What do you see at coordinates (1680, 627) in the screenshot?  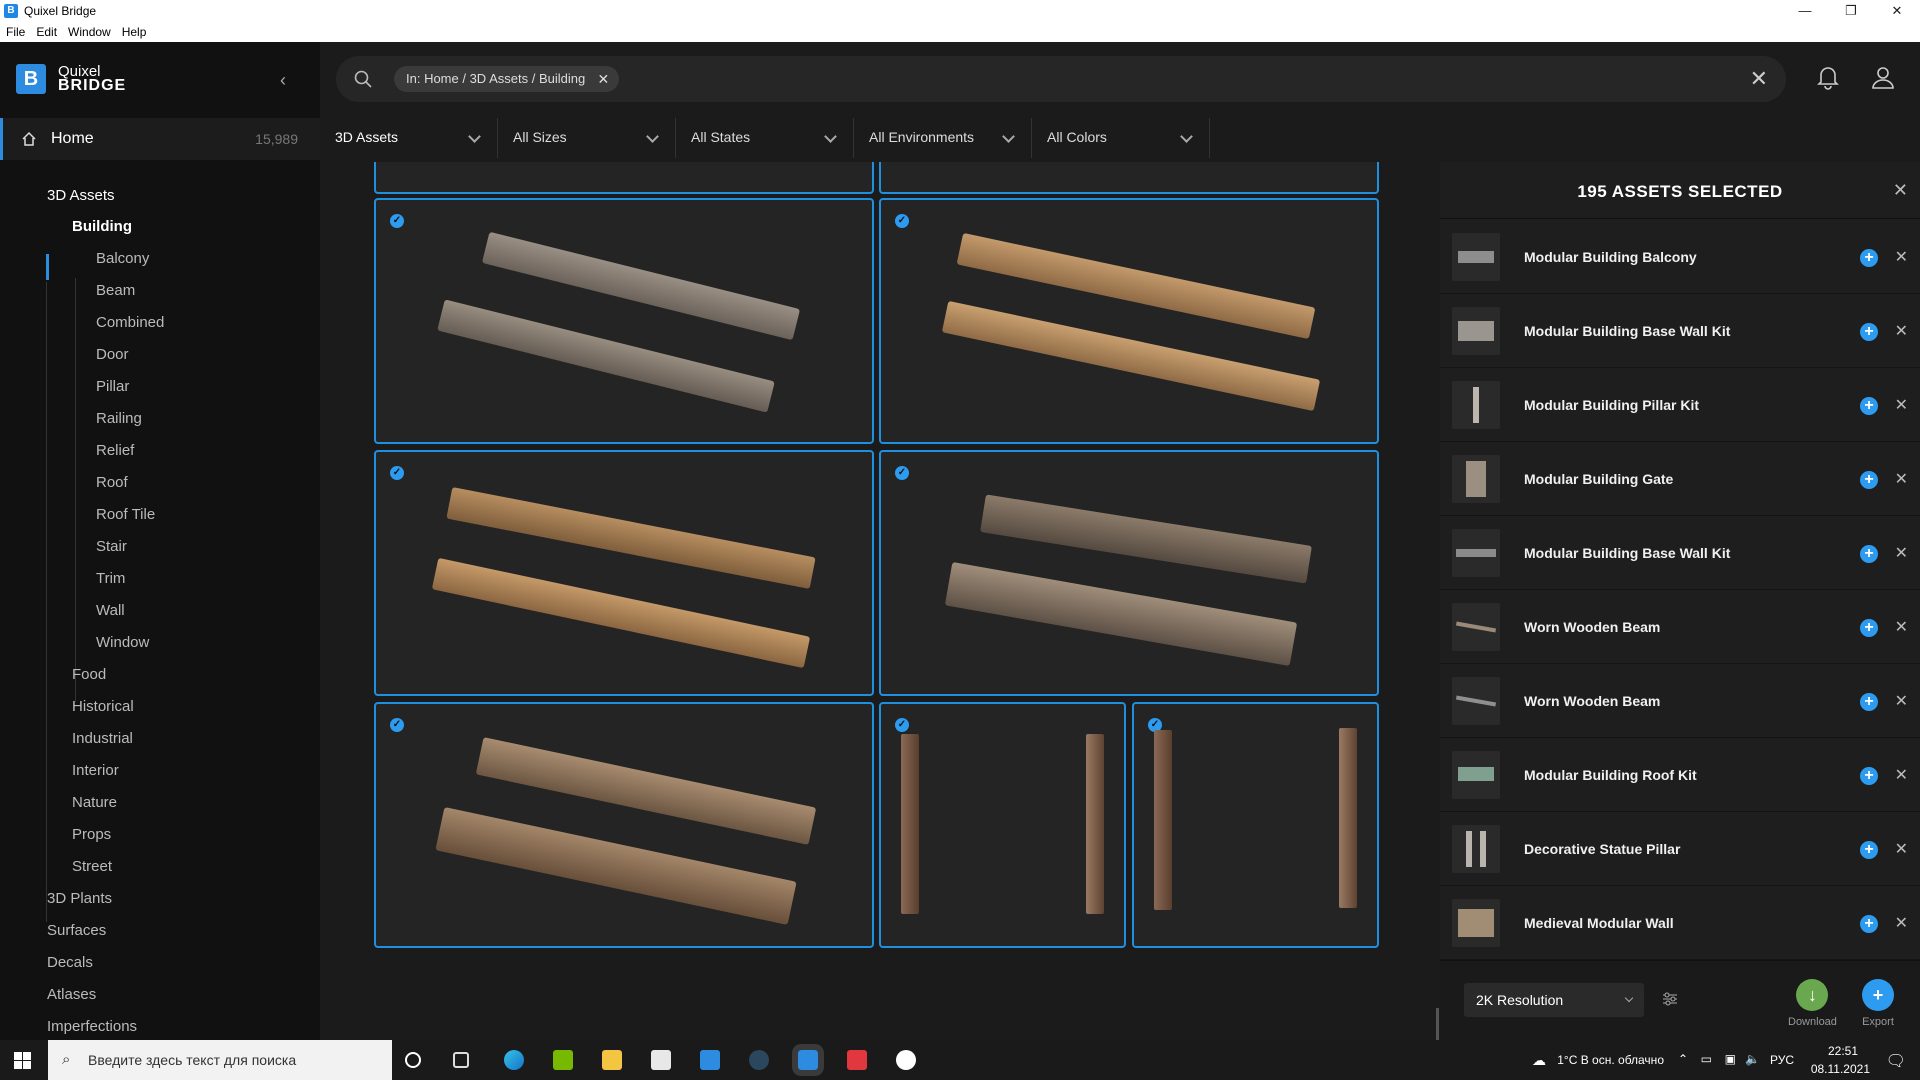 I see `list-item: Worn Wooden Beam + ✕` at bounding box center [1680, 627].